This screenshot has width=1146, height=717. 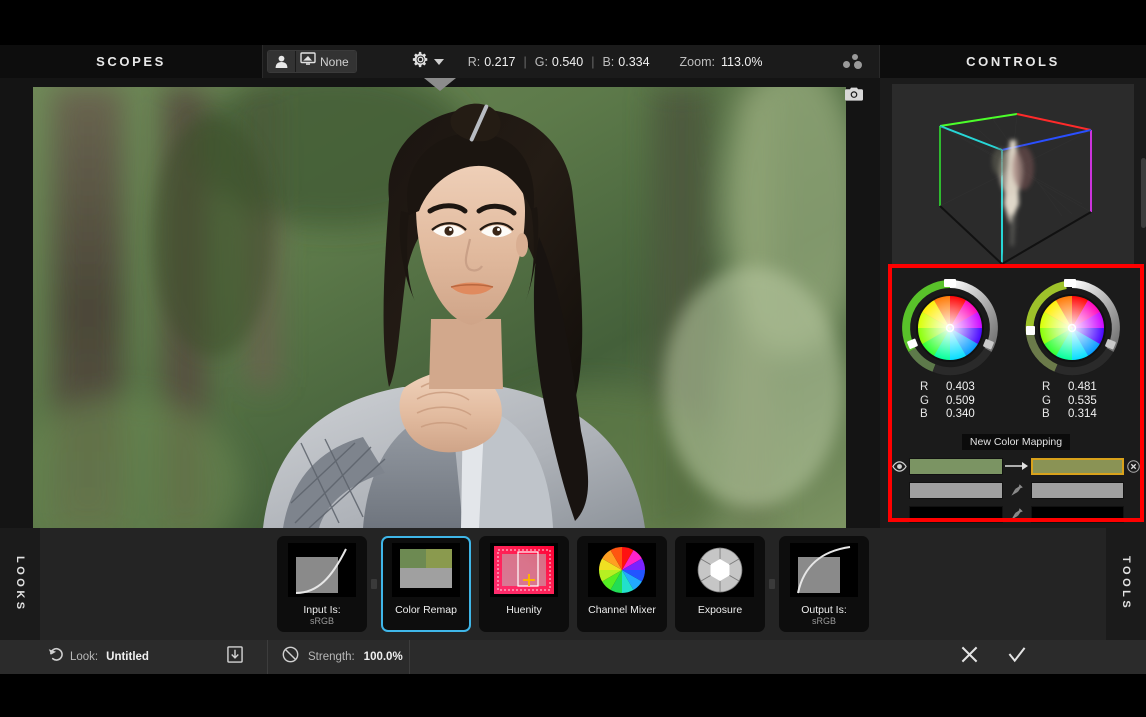 I want to click on target-b-label: B, so click(x=1046, y=414).